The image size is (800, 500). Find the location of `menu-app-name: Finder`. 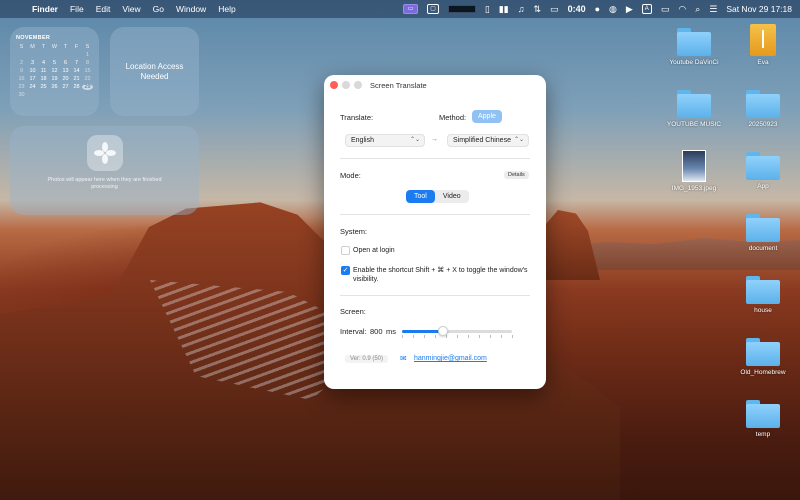

menu-app-name: Finder is located at coordinates (45, 9).